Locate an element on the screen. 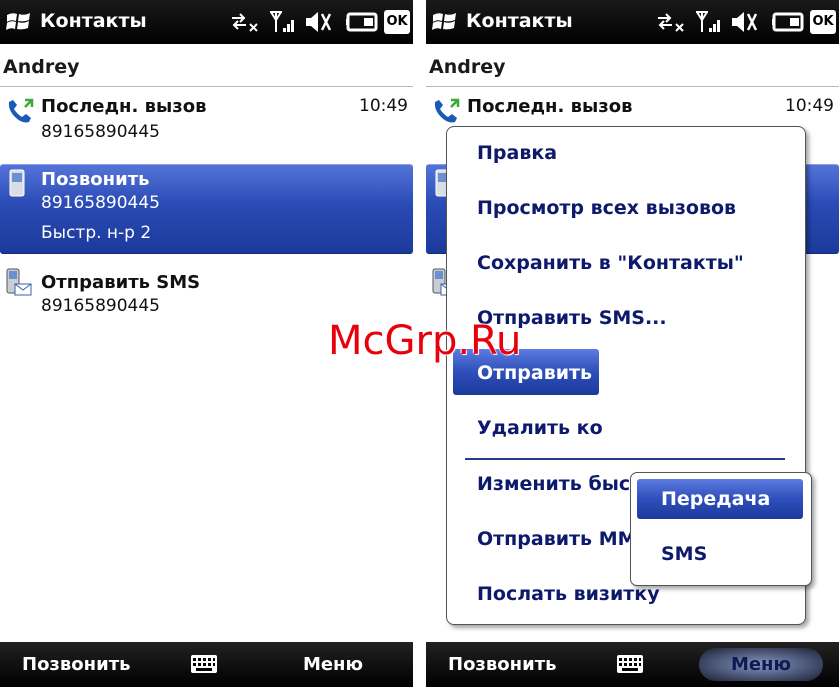 The image size is (839, 687). menu-item-edit: Правка is located at coordinates (626, 154).